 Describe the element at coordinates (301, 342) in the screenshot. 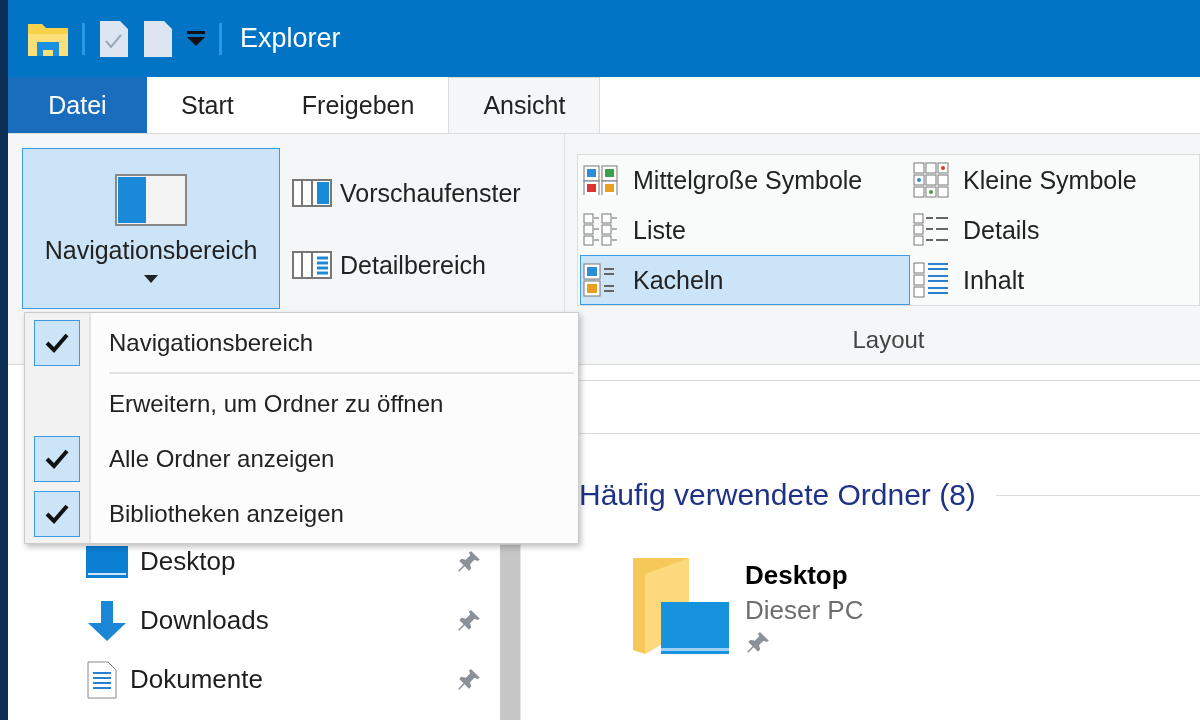

I see `menu-item: Navigationsbereich` at that location.